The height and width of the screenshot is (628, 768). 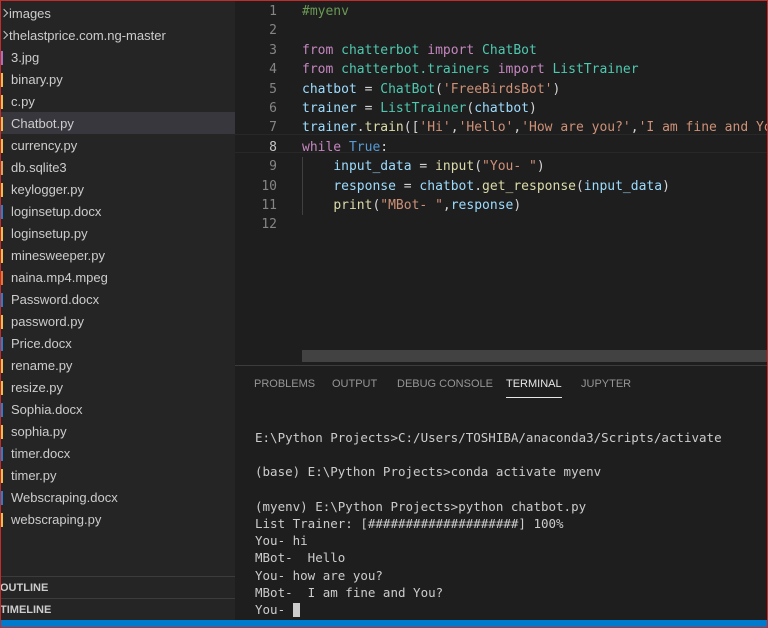 I want to click on file-item: currency.py, so click(x=117, y=145).